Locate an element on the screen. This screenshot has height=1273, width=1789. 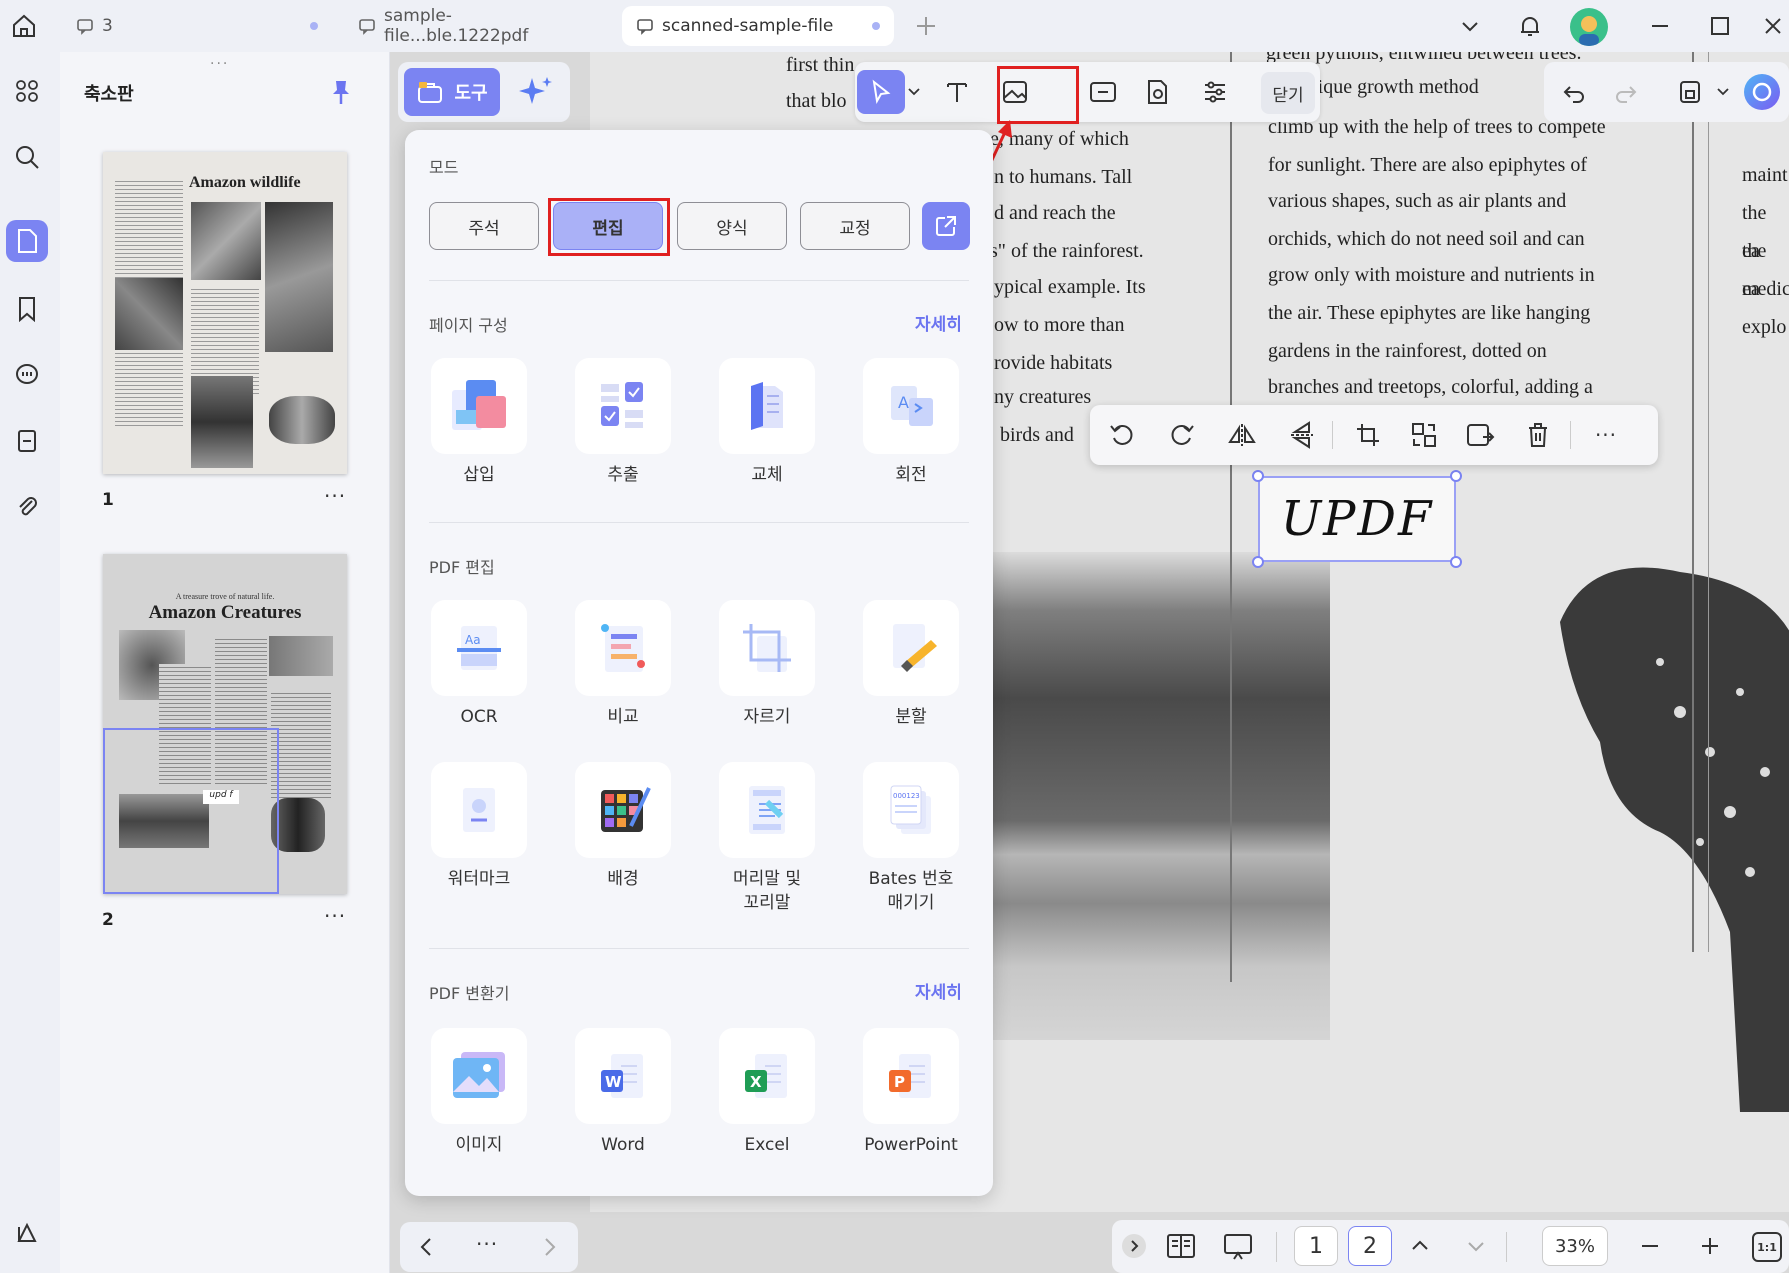
actual-size-button: 1:1 is located at coordinates (1767, 1247).